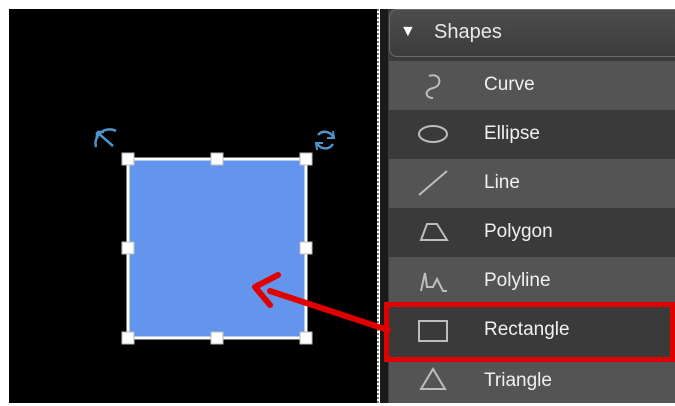 This screenshot has width=675, height=406. Describe the element at coordinates (325, 140) in the screenshot. I see `refresh-icon` at that location.